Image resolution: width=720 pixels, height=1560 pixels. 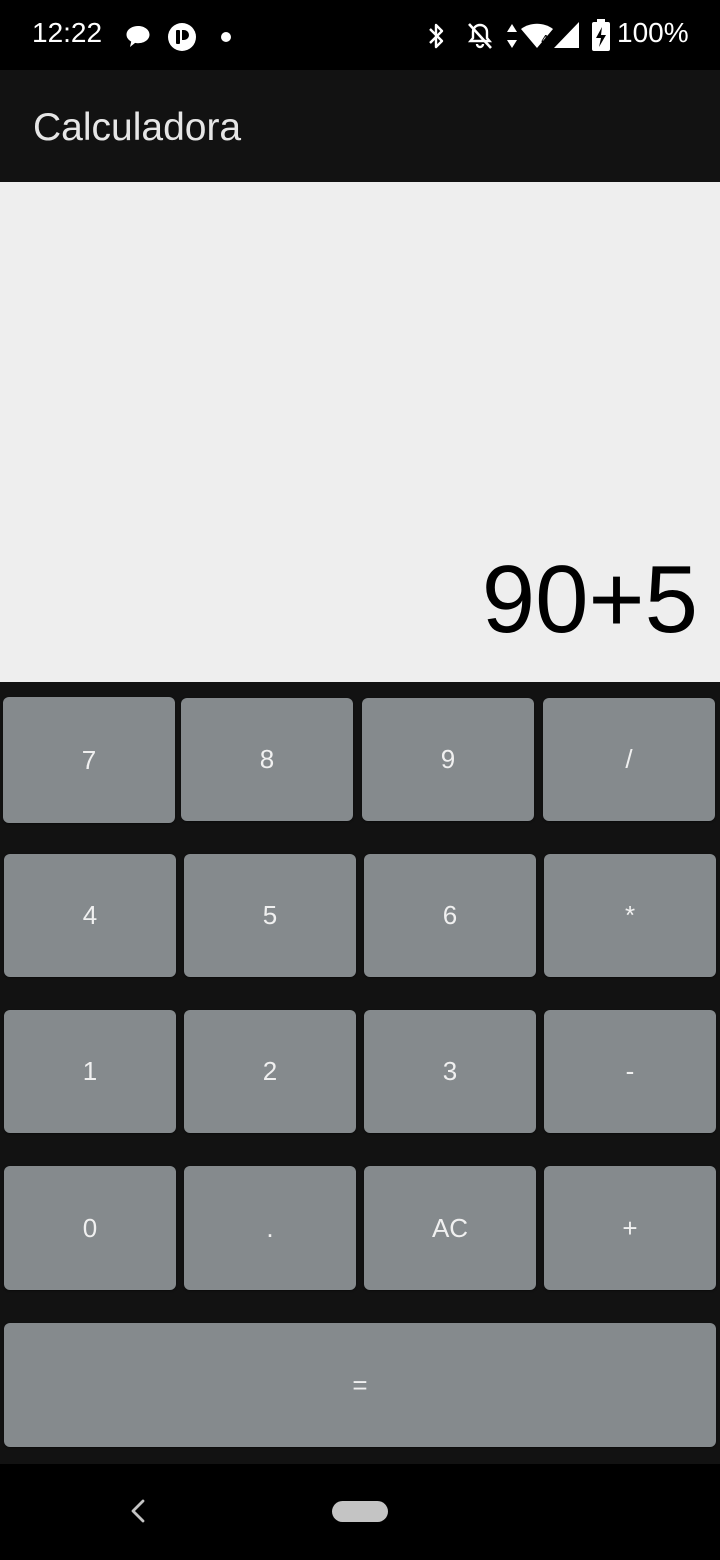 I want to click on display-expression: 90+5, so click(x=589, y=599).